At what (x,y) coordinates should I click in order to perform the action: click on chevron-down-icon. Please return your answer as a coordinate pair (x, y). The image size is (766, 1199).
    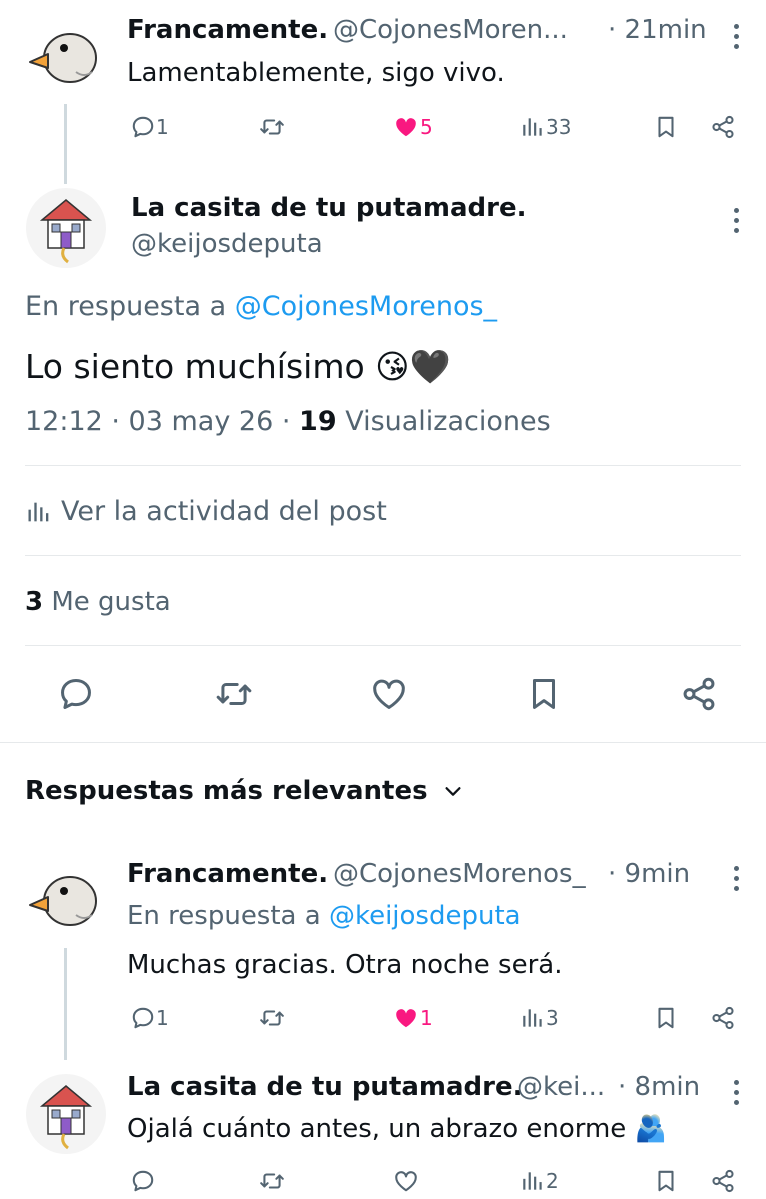
    Looking at the image, I should click on (453, 791).